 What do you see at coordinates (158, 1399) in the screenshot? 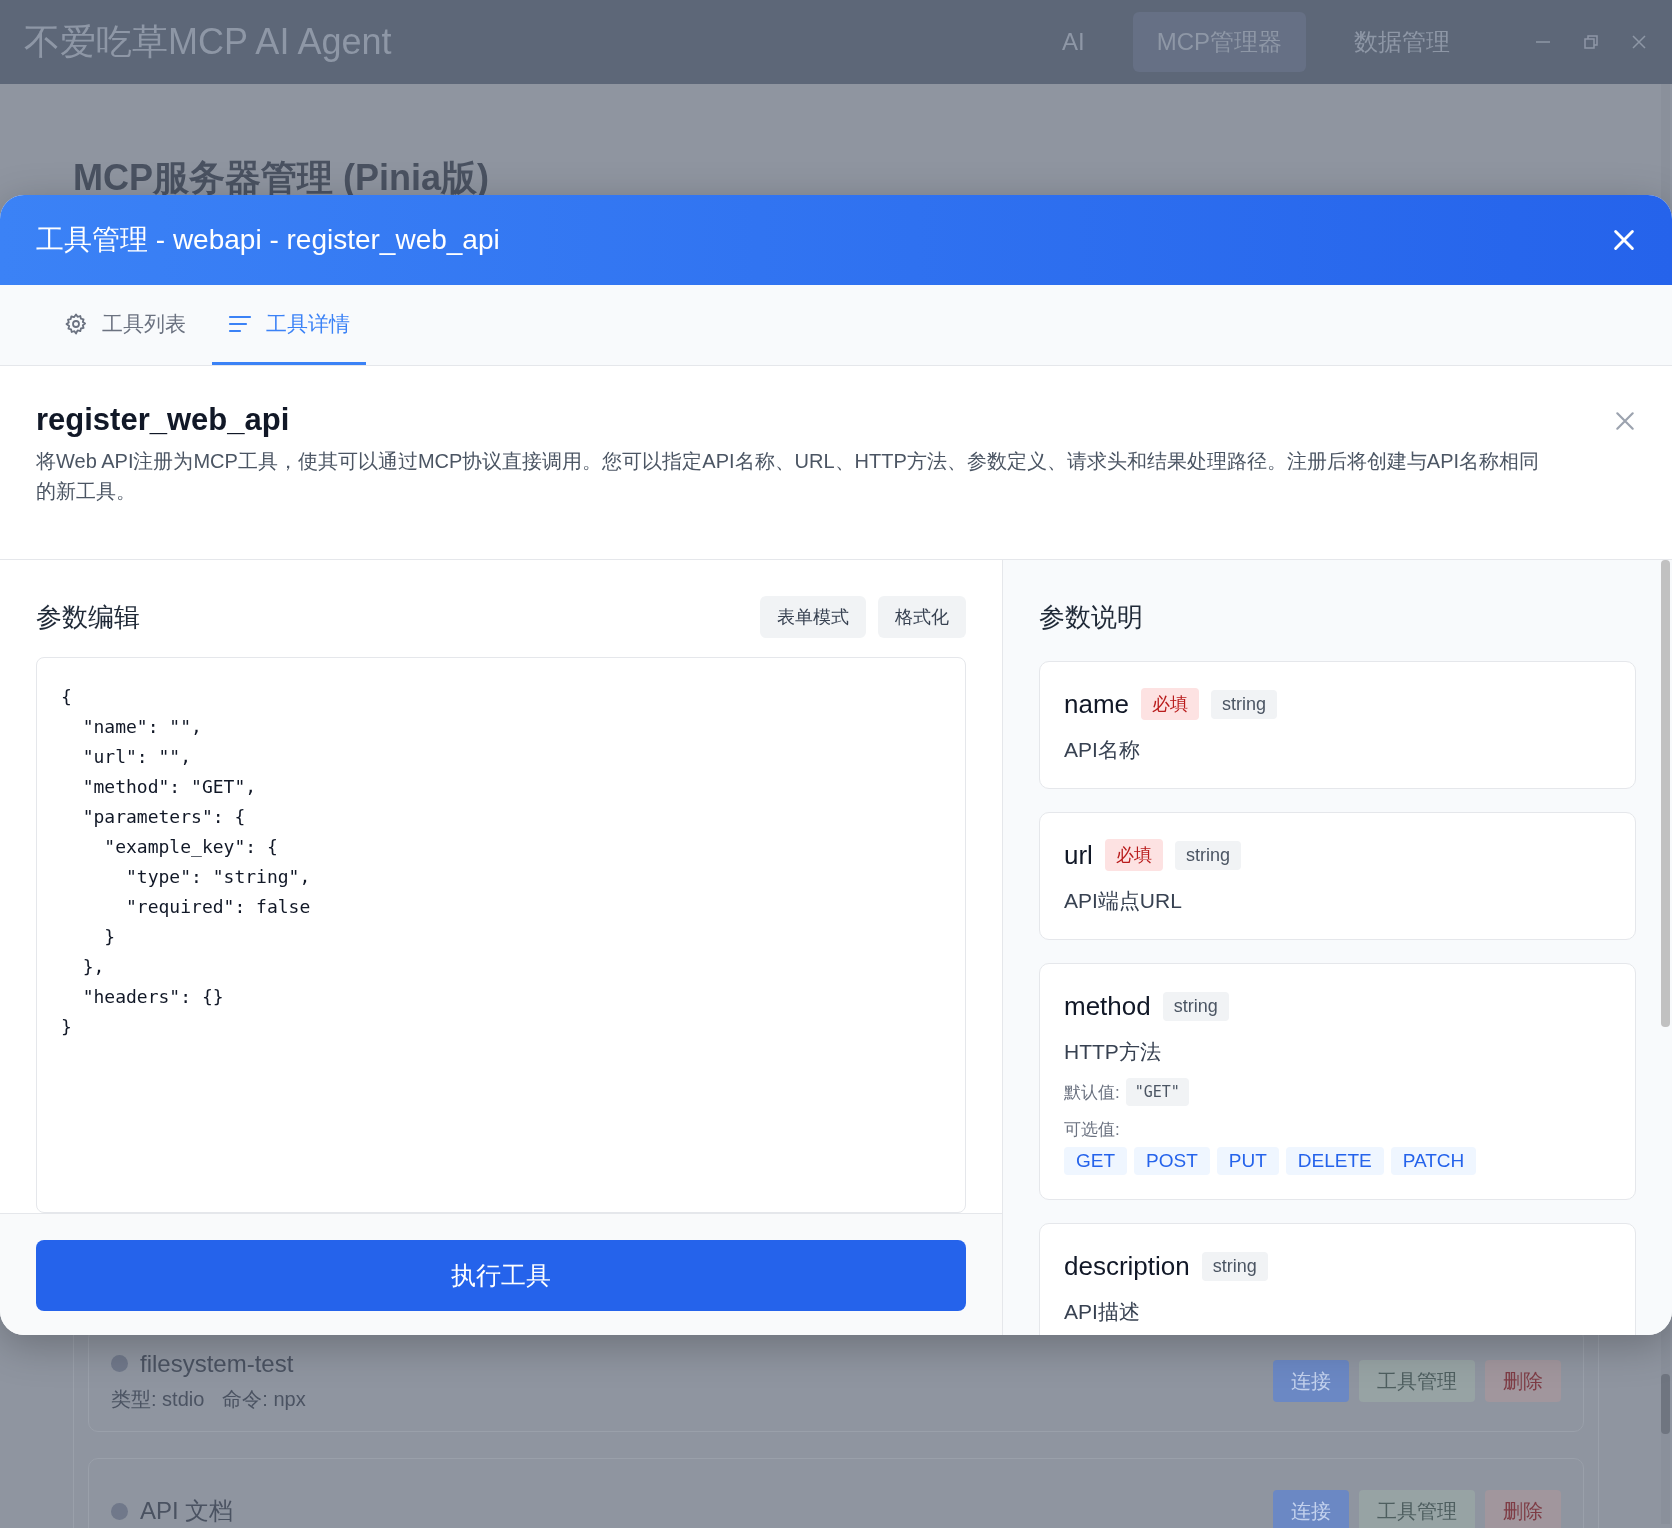
I see `server-meta: 类型: stdio` at bounding box center [158, 1399].